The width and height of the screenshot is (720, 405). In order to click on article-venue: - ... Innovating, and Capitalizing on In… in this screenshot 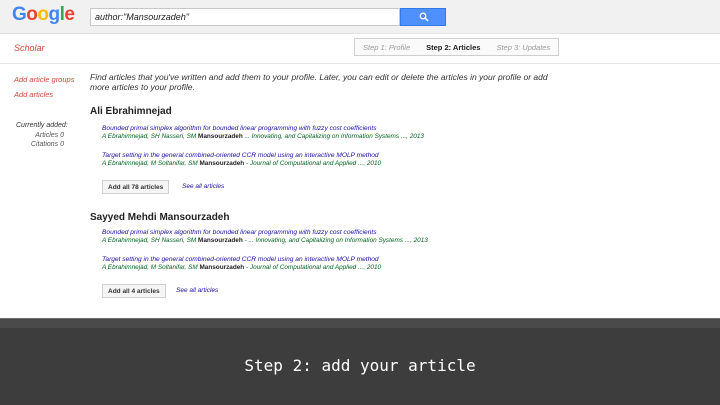, I will do `click(335, 240)`.